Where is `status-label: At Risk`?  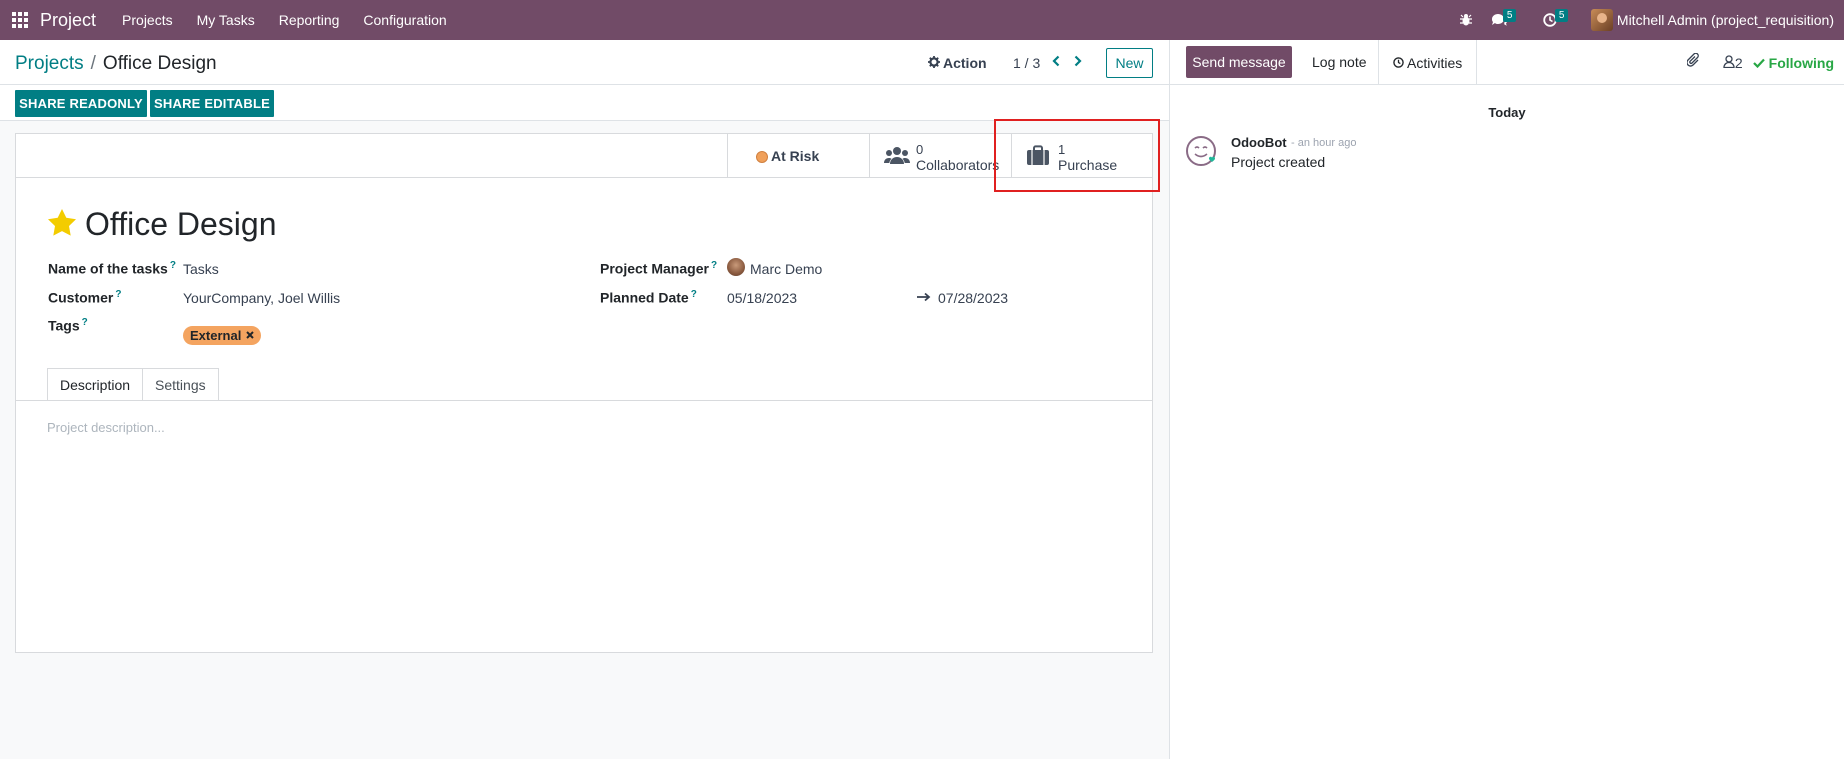
status-label: At Risk is located at coordinates (795, 156).